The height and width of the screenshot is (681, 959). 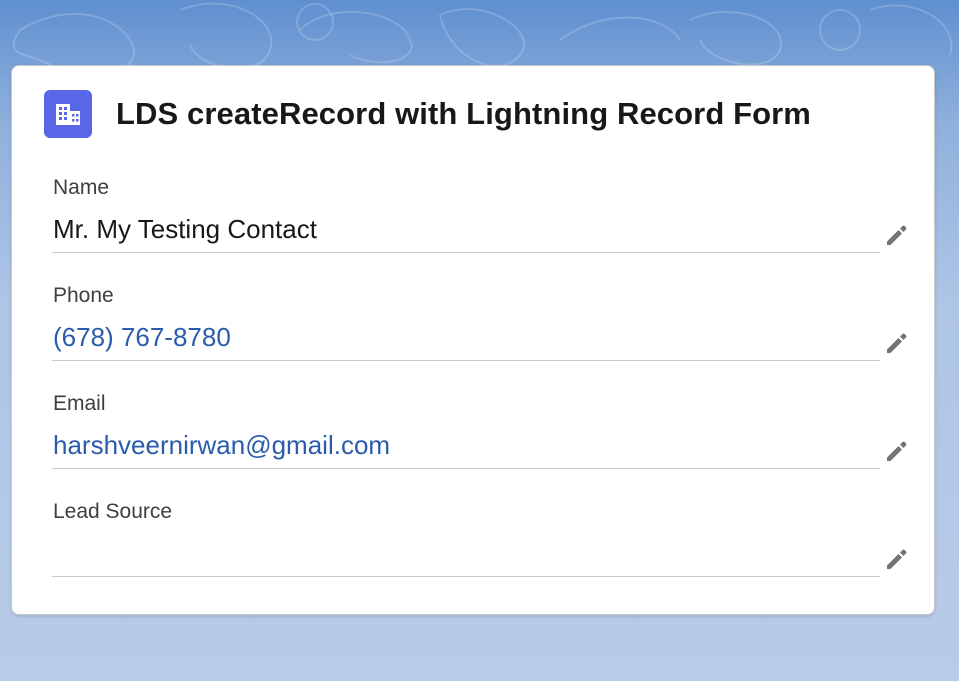 What do you see at coordinates (486, 437) in the screenshot?
I see `field-email: Email harshveernirwan@gmail.com` at bounding box center [486, 437].